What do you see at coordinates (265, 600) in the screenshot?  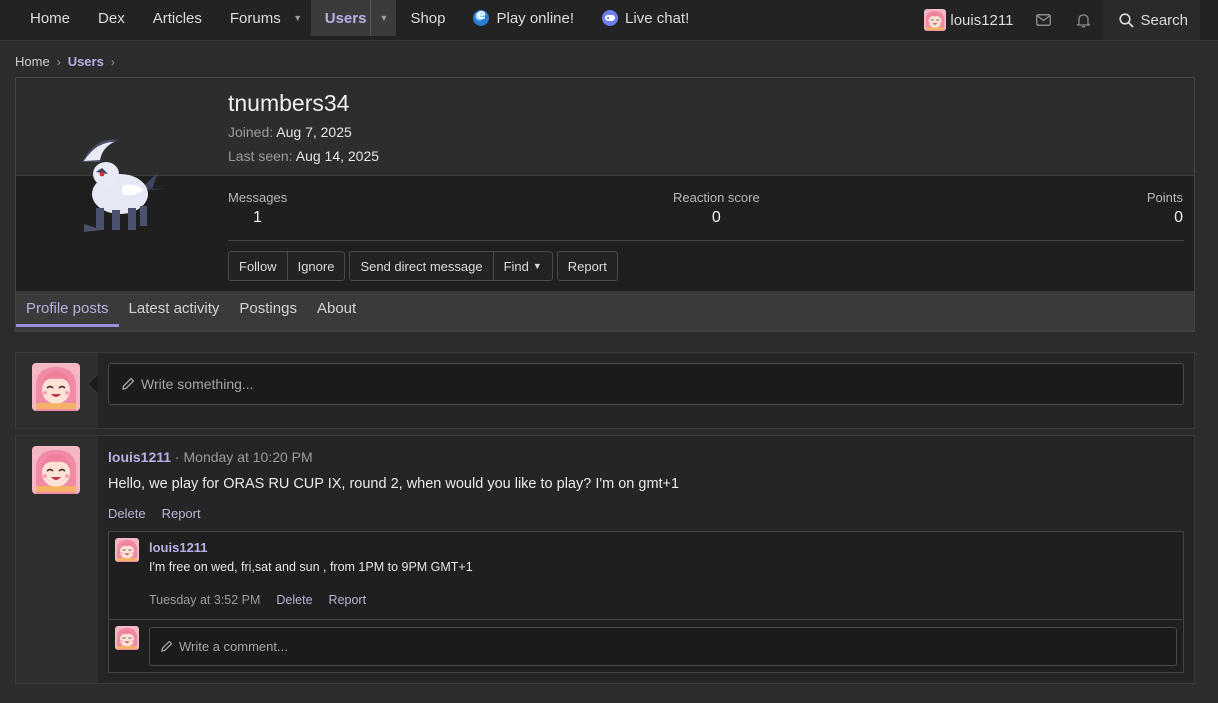 I see `comment-meta: Tuesday at 3:52 PM Delete Report` at bounding box center [265, 600].